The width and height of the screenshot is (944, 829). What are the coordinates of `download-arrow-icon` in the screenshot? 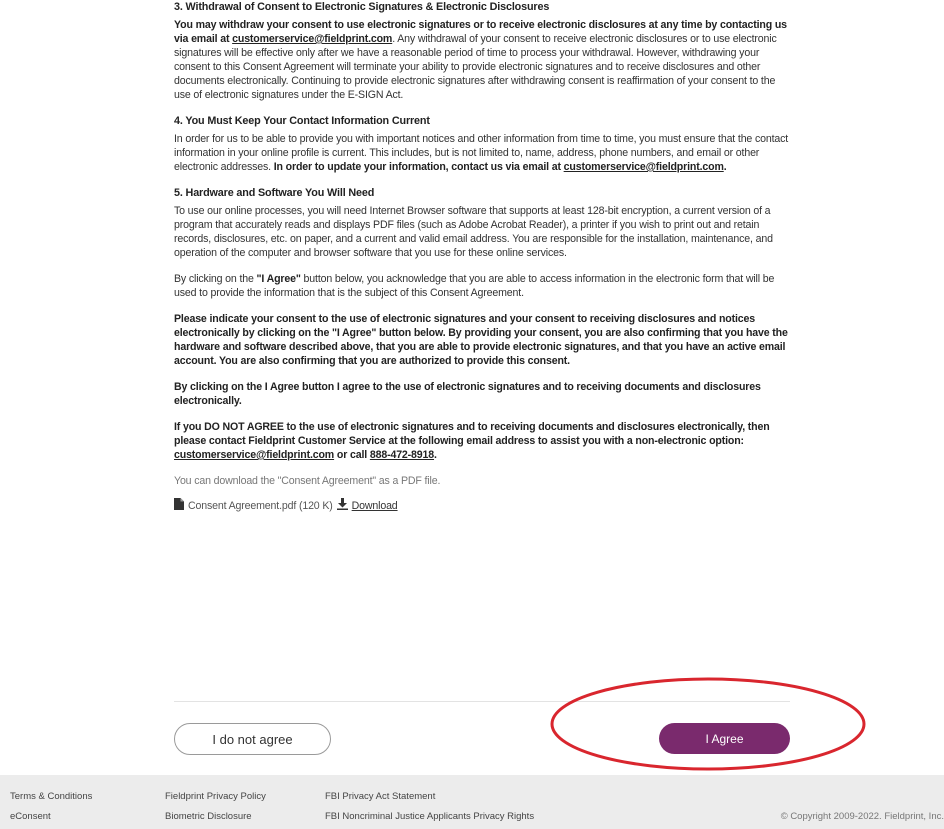 It's located at (342, 506).